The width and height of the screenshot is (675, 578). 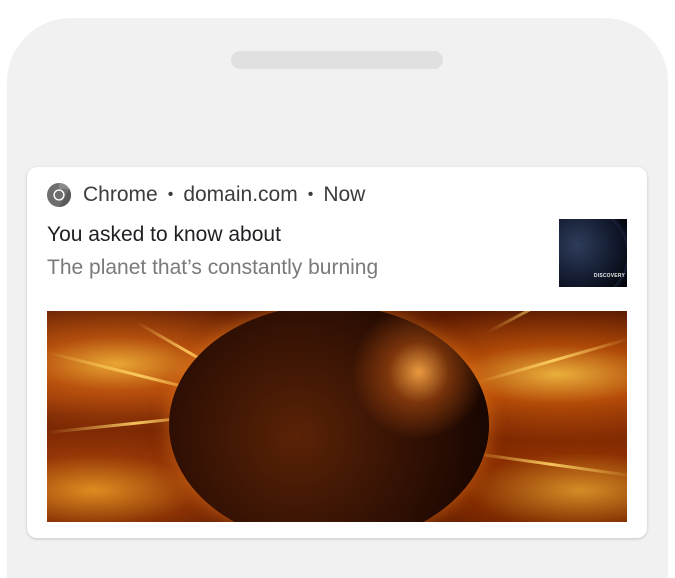 What do you see at coordinates (337, 60) in the screenshot?
I see `phone-speaker` at bounding box center [337, 60].